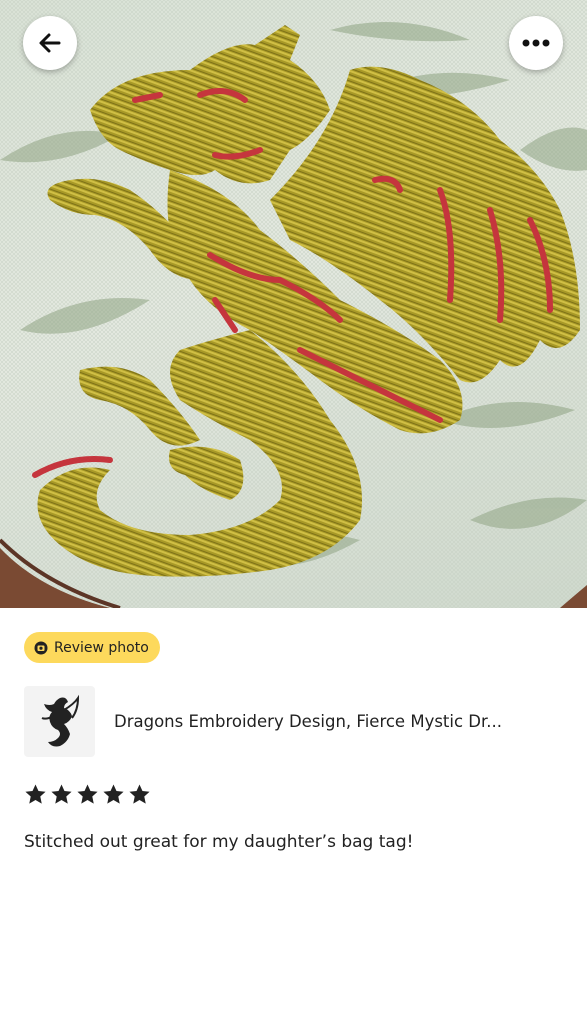 The height and width of the screenshot is (1024, 587). What do you see at coordinates (41, 648) in the screenshot?
I see `photo-badge-icon` at bounding box center [41, 648].